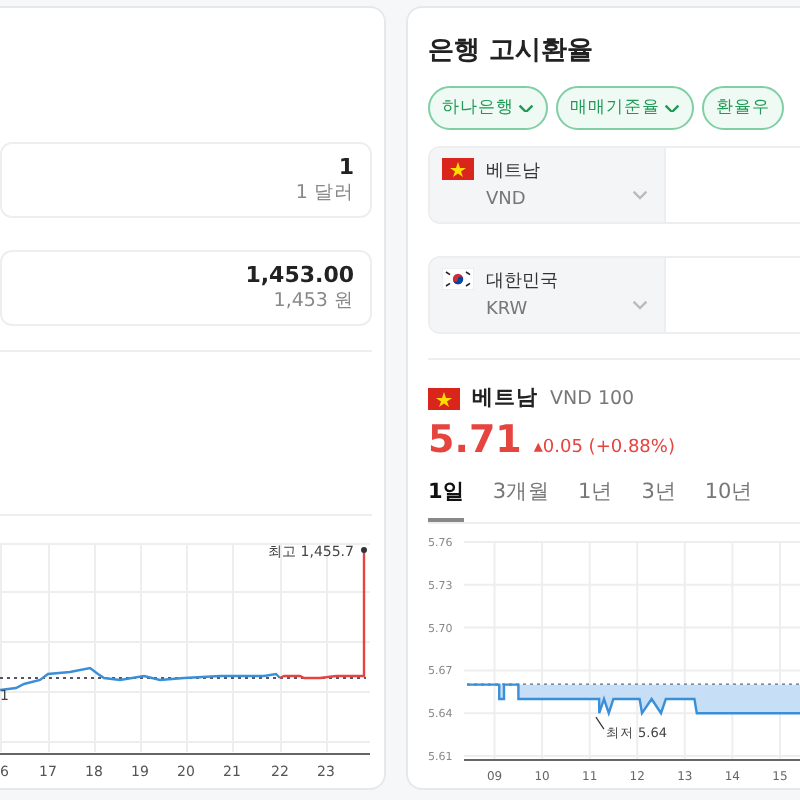  What do you see at coordinates (488, 108) in the screenshot?
I see `filter-chip: 하나은행` at bounding box center [488, 108].